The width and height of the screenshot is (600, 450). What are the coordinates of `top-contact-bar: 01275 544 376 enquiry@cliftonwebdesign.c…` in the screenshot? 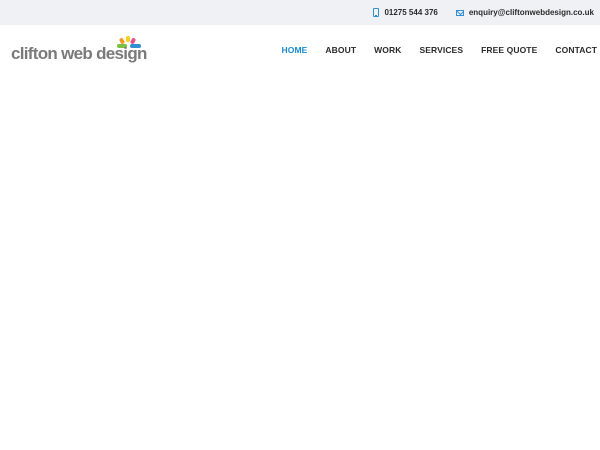 It's located at (300, 12).